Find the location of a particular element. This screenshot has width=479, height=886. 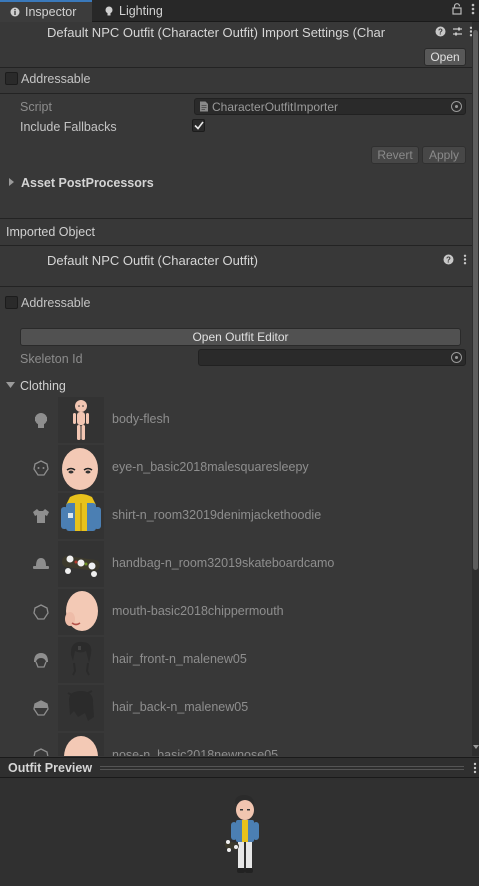

clothing-item: hair_back-n_malenew05 is located at coordinates (236, 708).